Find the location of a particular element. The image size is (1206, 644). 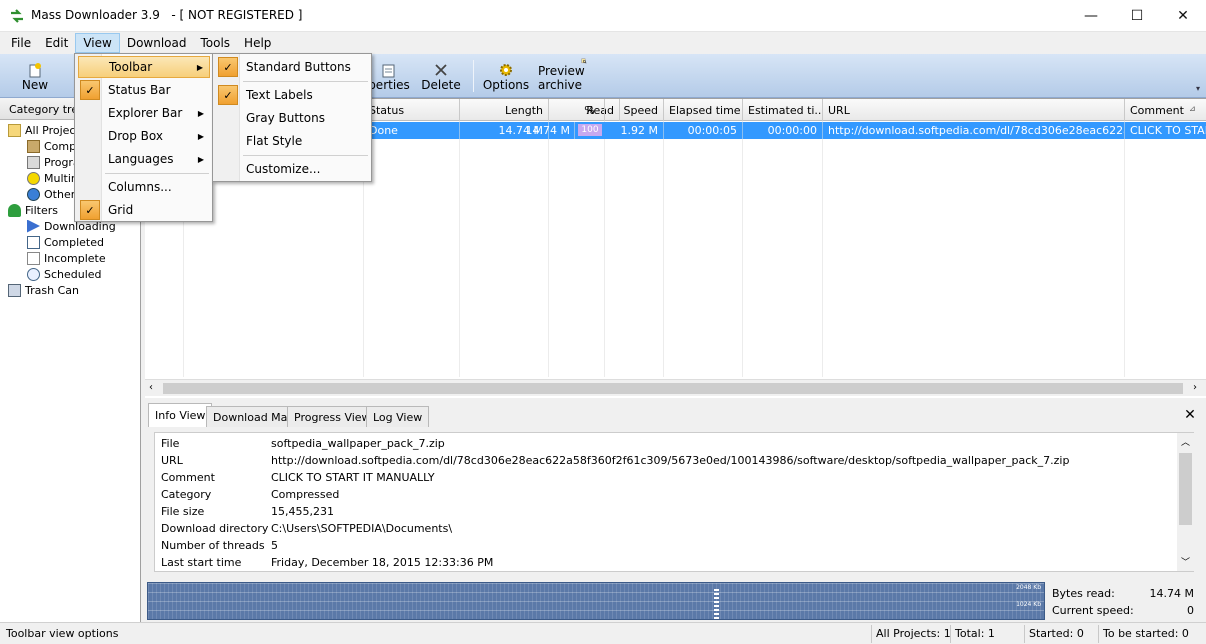

properties-button: perties is located at coordinates (389, 77).